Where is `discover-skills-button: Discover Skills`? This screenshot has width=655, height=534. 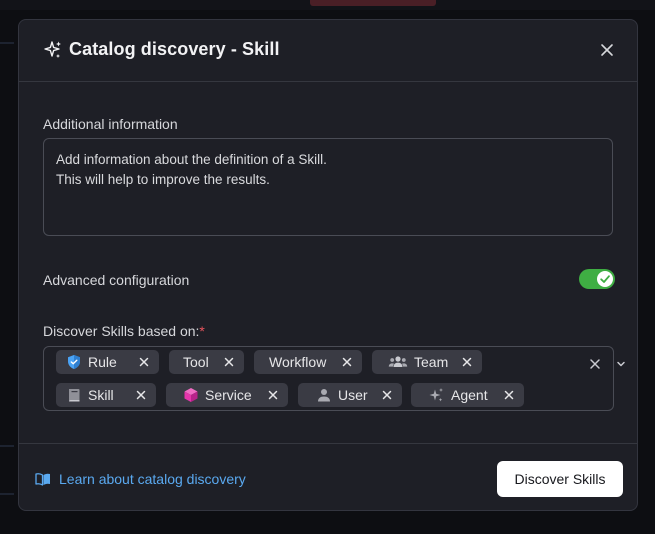
discover-skills-button: Discover Skills is located at coordinates (560, 479).